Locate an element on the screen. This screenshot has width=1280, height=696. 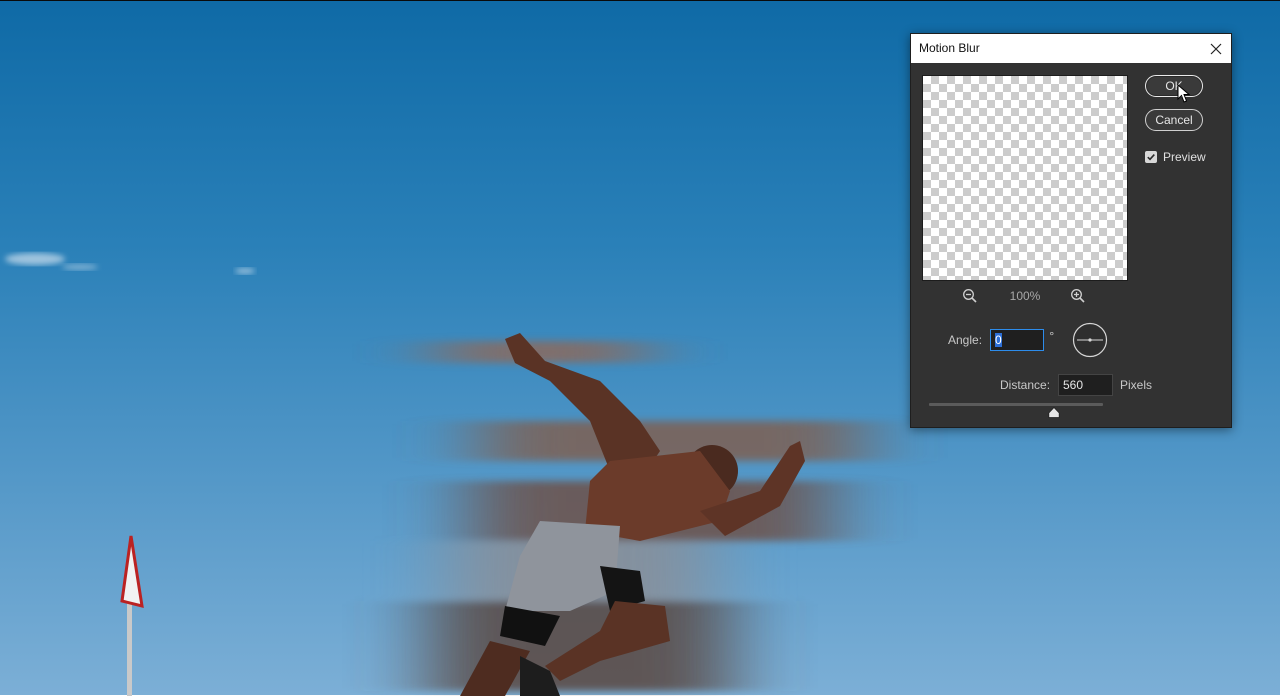
preview-checkbox-row: Preview is located at coordinates (1175, 157).